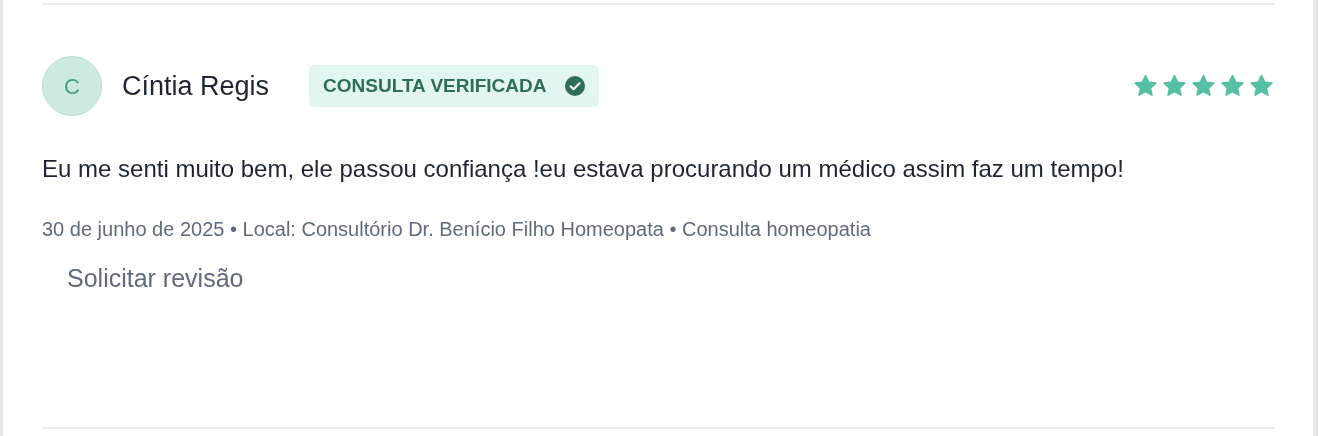  I want to click on author-name: Cíntia Regis, so click(196, 86).